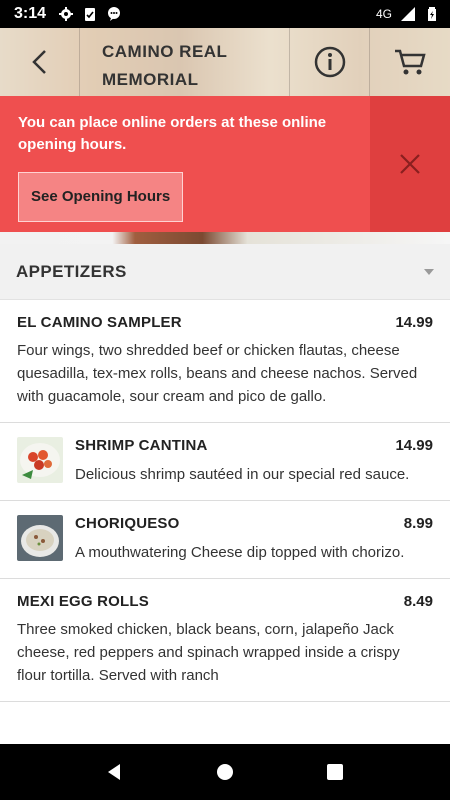 The image size is (450, 800). What do you see at coordinates (383, 14) in the screenshot?
I see `network-type-label: 4G` at bounding box center [383, 14].